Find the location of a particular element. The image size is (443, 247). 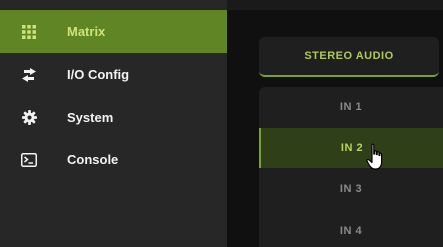

hand-cursor-icon is located at coordinates (376, 157).